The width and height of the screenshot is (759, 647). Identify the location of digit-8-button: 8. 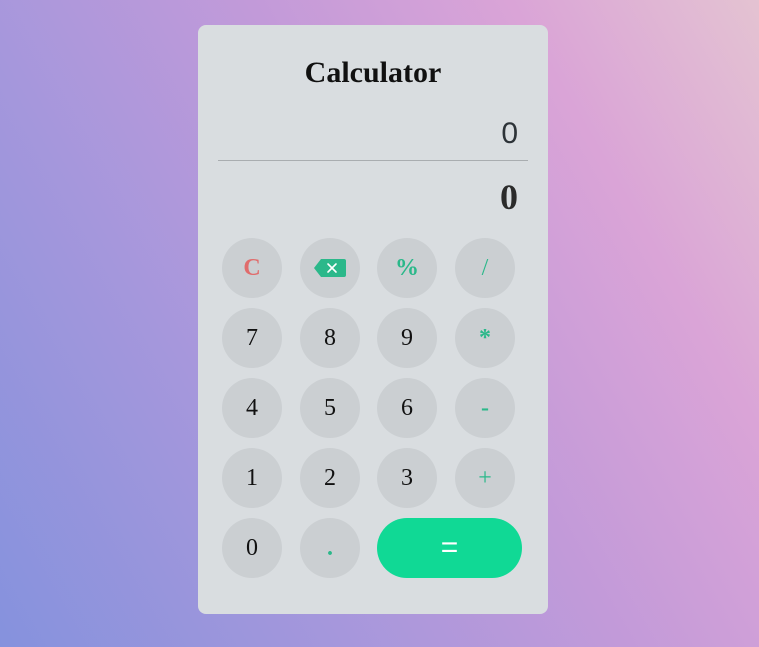
(330, 338).